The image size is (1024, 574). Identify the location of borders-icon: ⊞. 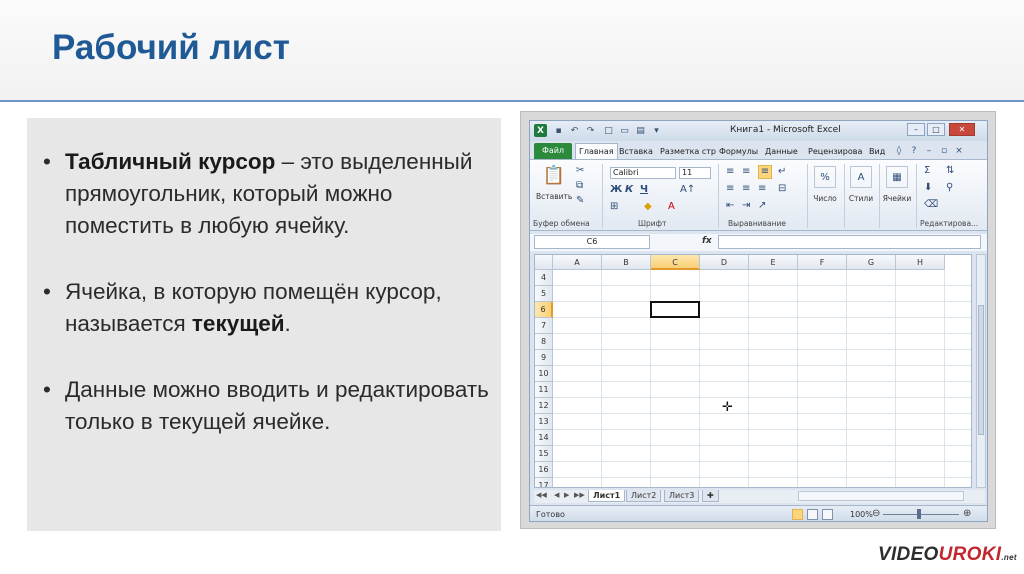
(614, 207).